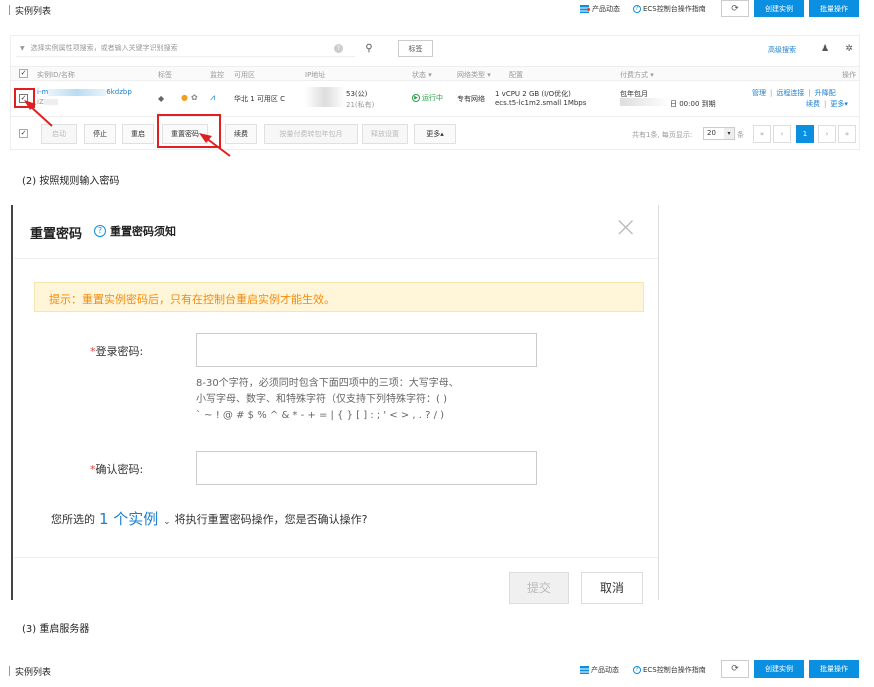 The width and height of the screenshot is (874, 687). I want to click on password-rule-line2: 小写字母、数字、和特殊字符（仅支持下列特殊字符：( ), so click(321, 399).